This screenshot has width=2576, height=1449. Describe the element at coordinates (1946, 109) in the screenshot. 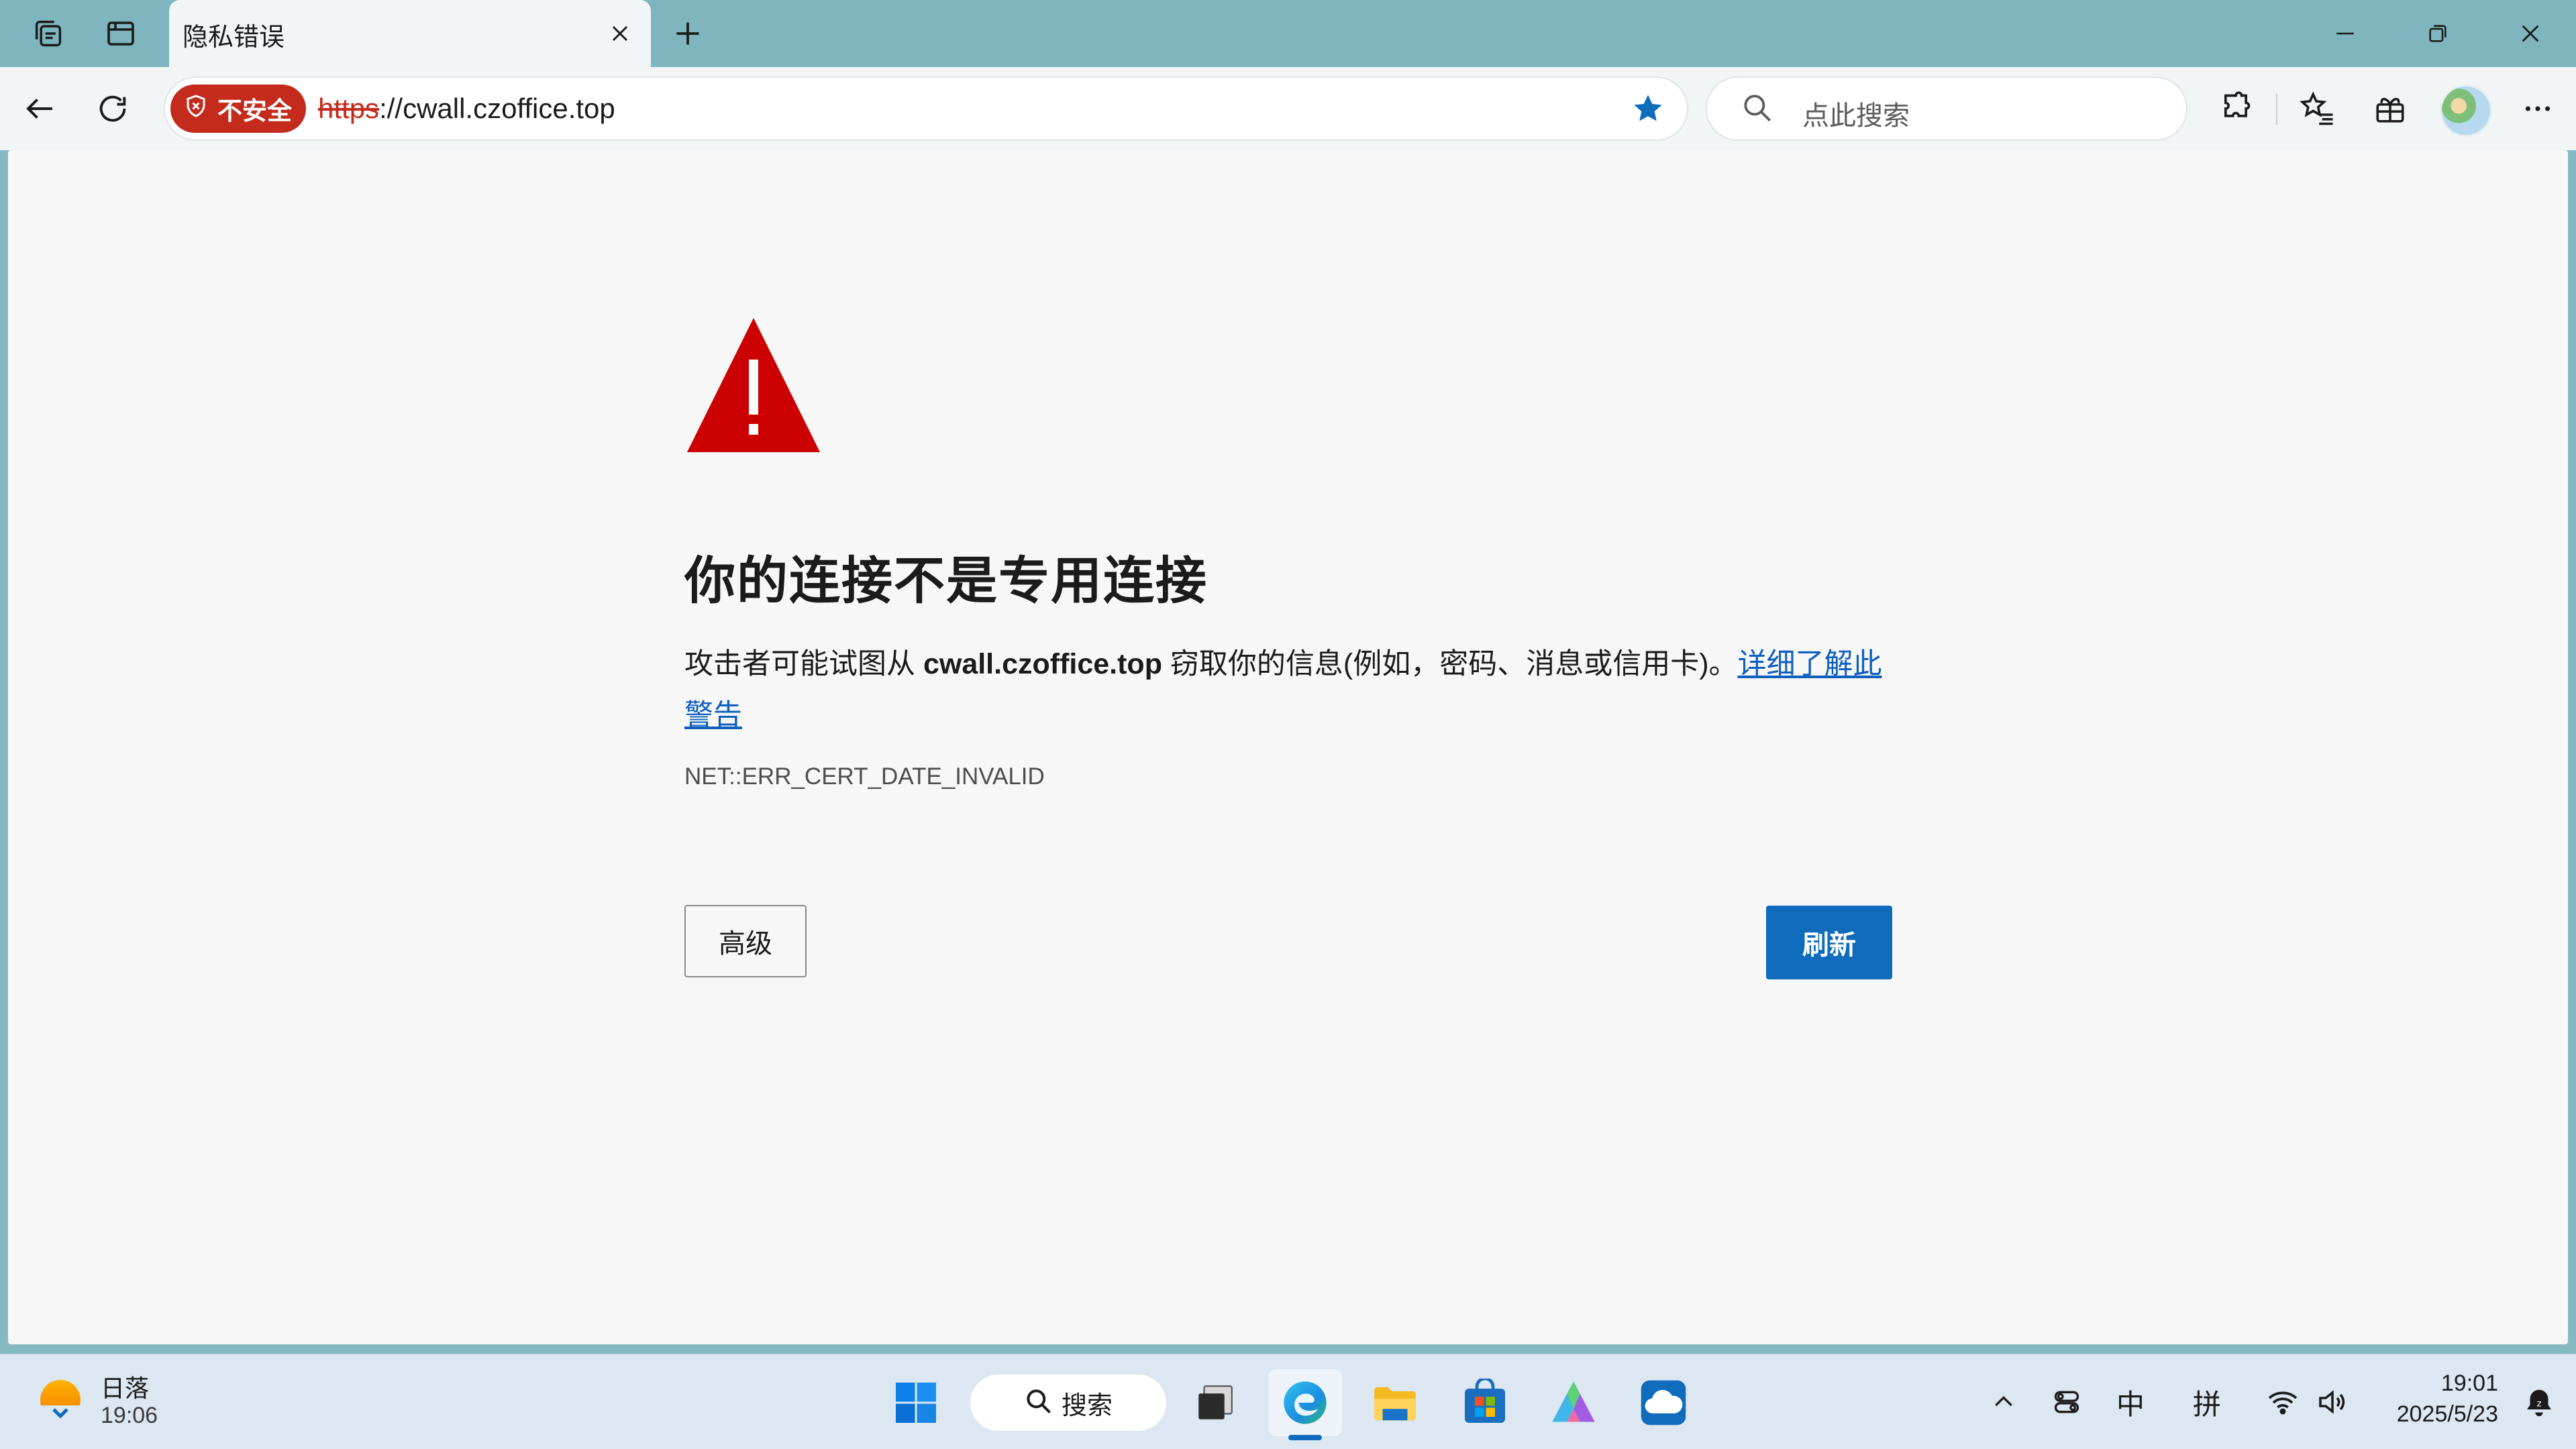

I see `search-box: 点此搜索` at that location.